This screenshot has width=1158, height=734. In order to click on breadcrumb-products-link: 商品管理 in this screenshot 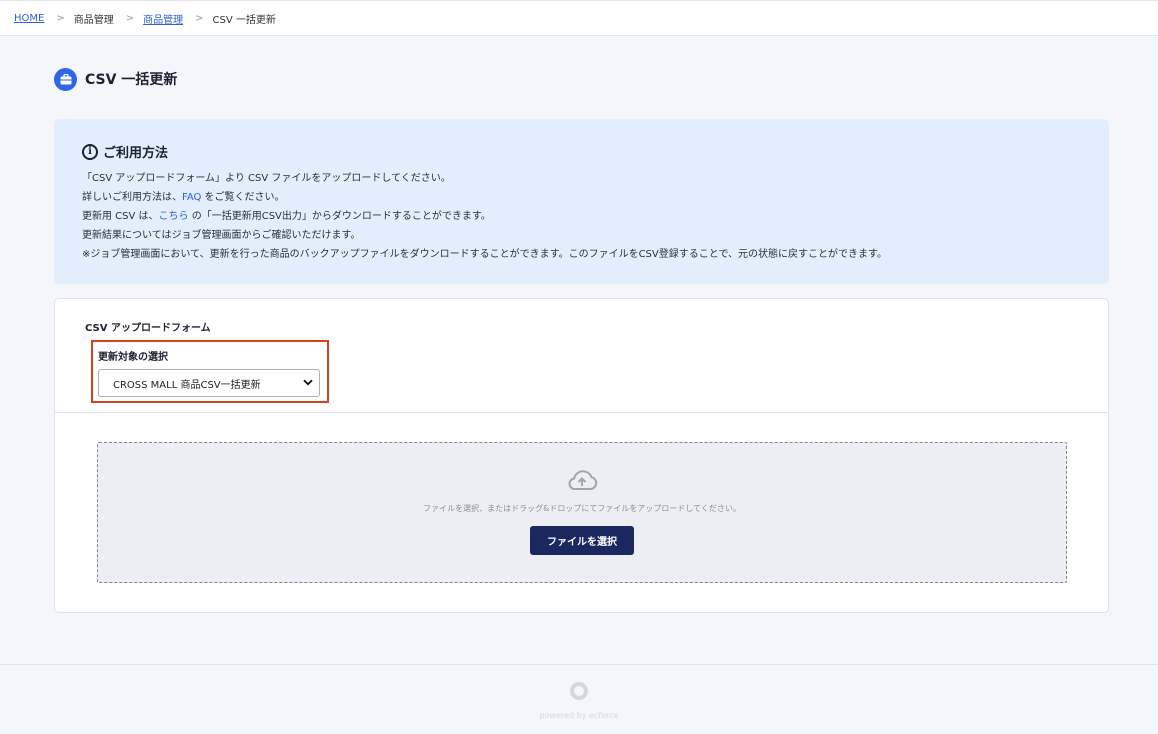, I will do `click(163, 18)`.